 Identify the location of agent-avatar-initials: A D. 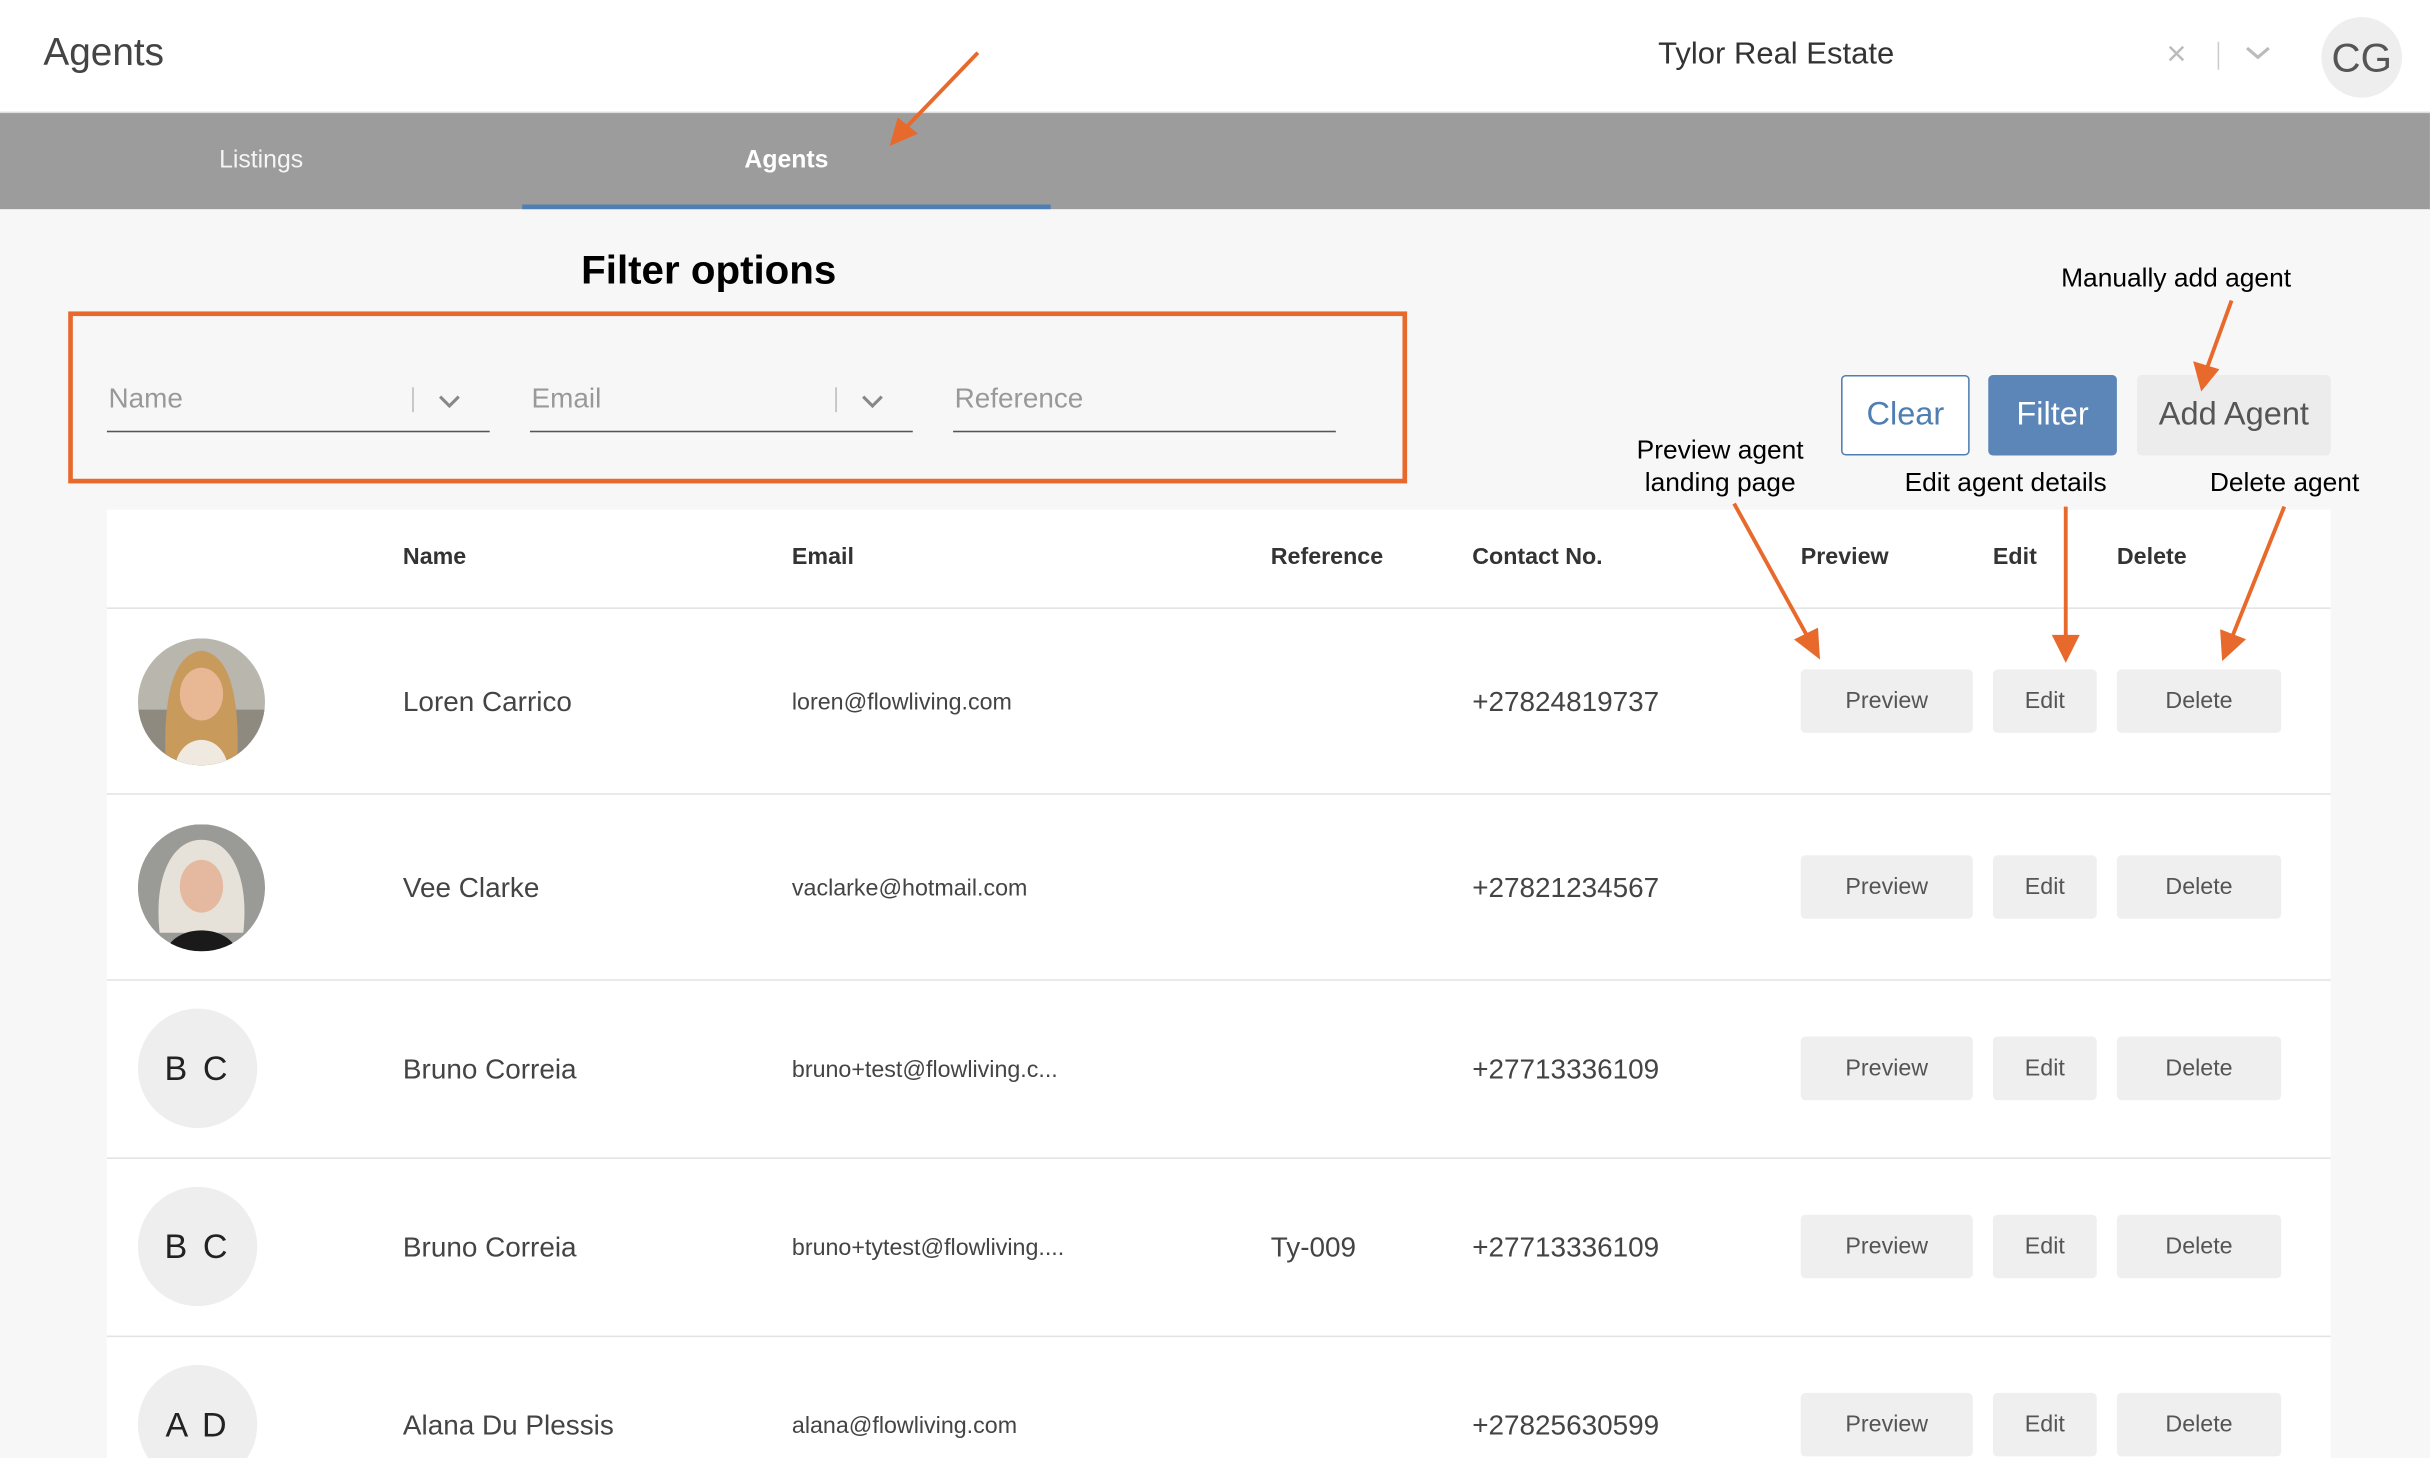
(197, 1411).